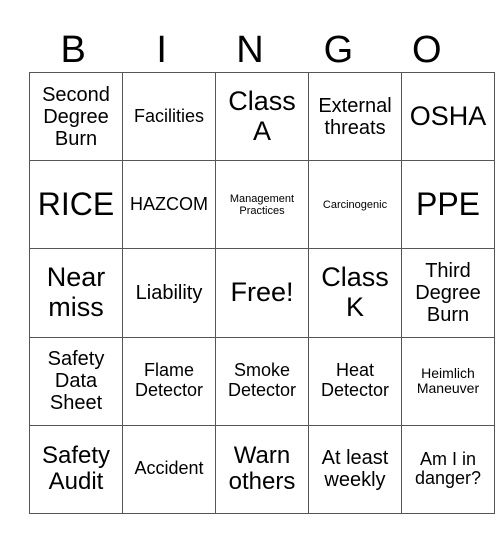  I want to click on bingo-cell: Am I in danger?, so click(448, 469).